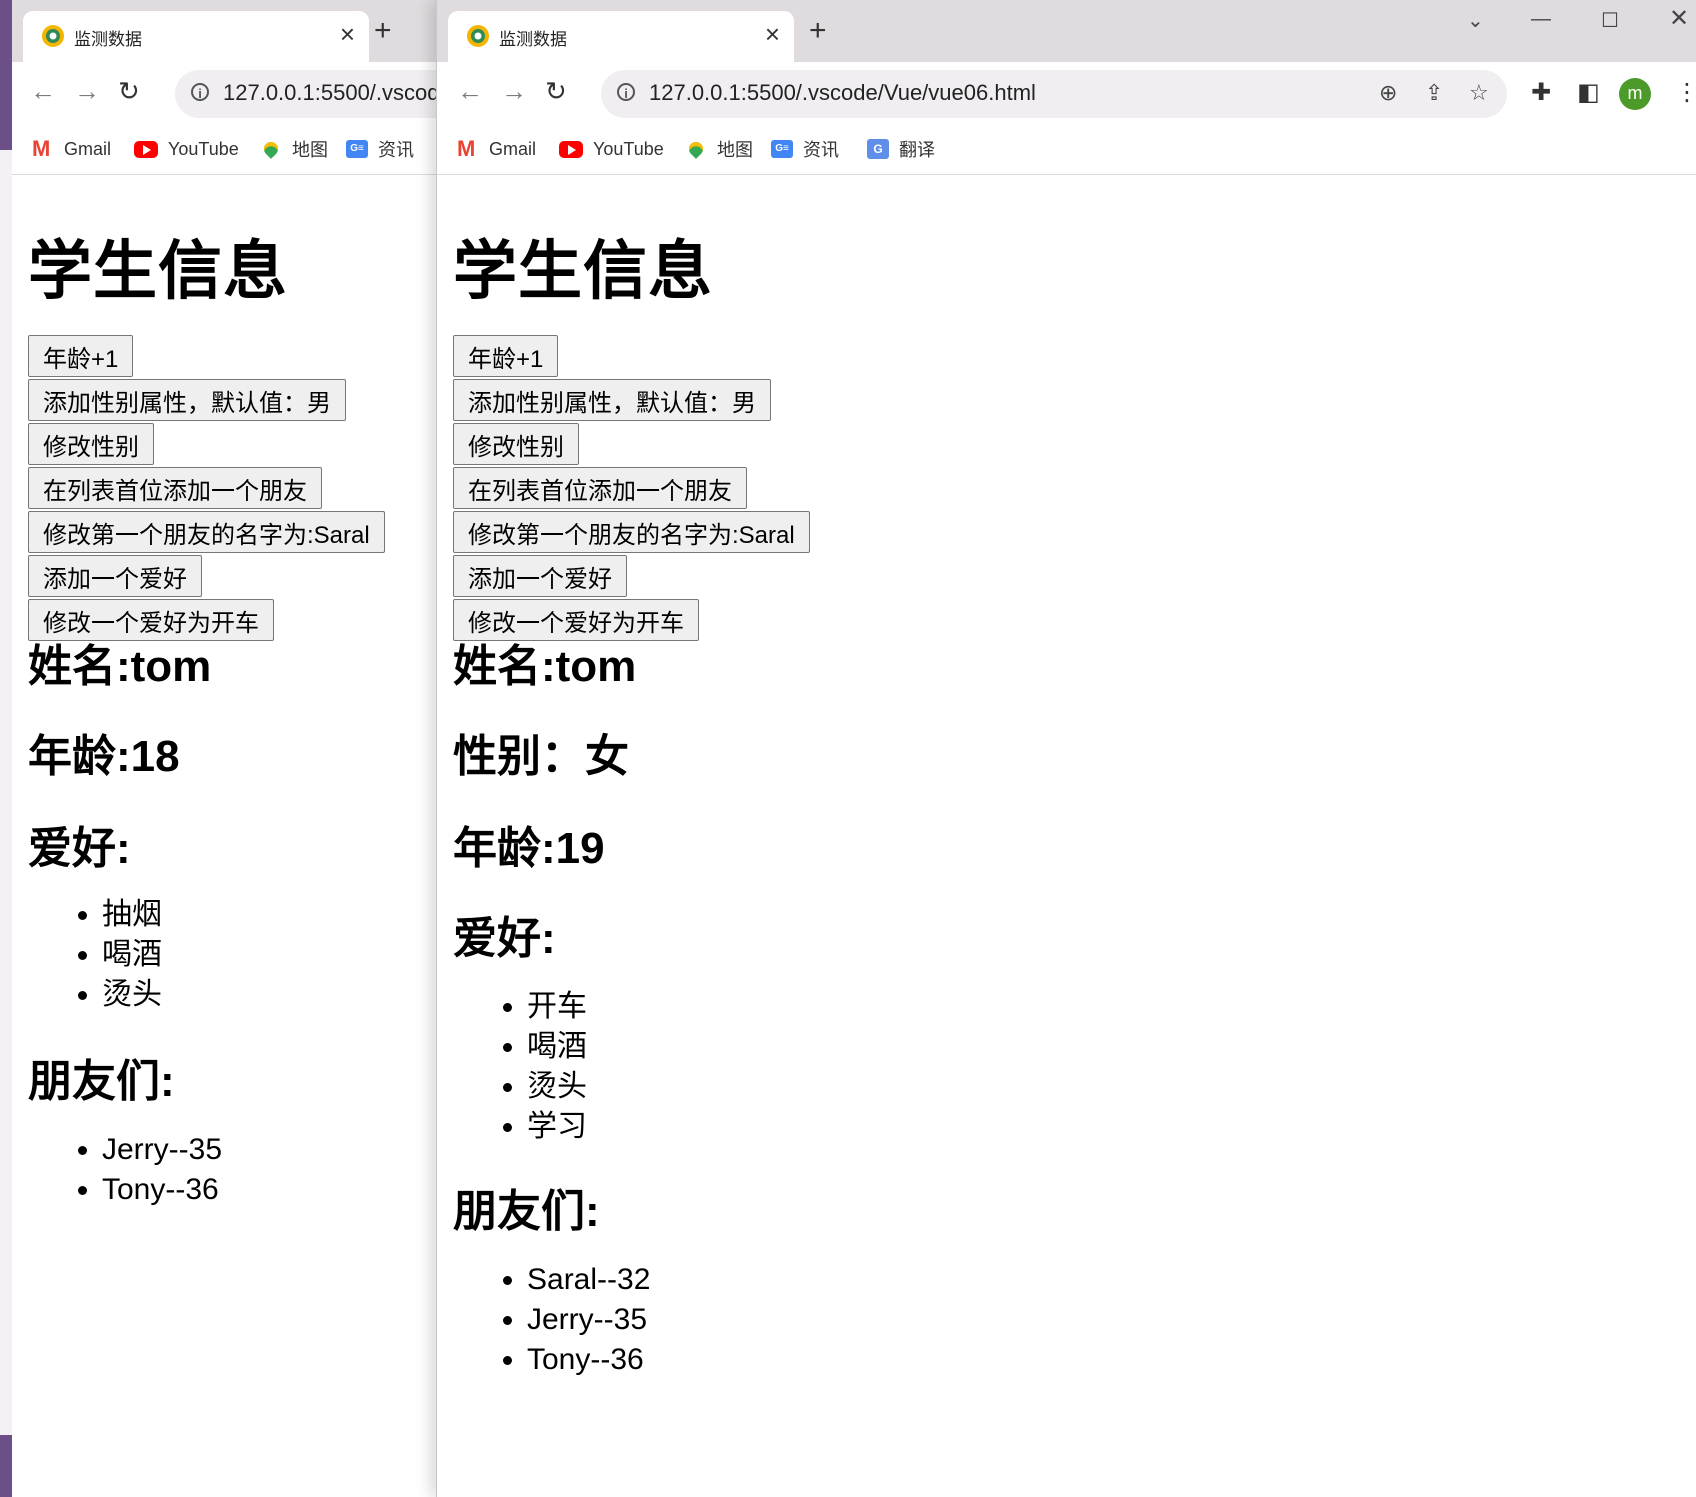 This screenshot has width=1696, height=1497. Describe the element at coordinates (1541, 19) in the screenshot. I see `minimize-icon: —` at that location.